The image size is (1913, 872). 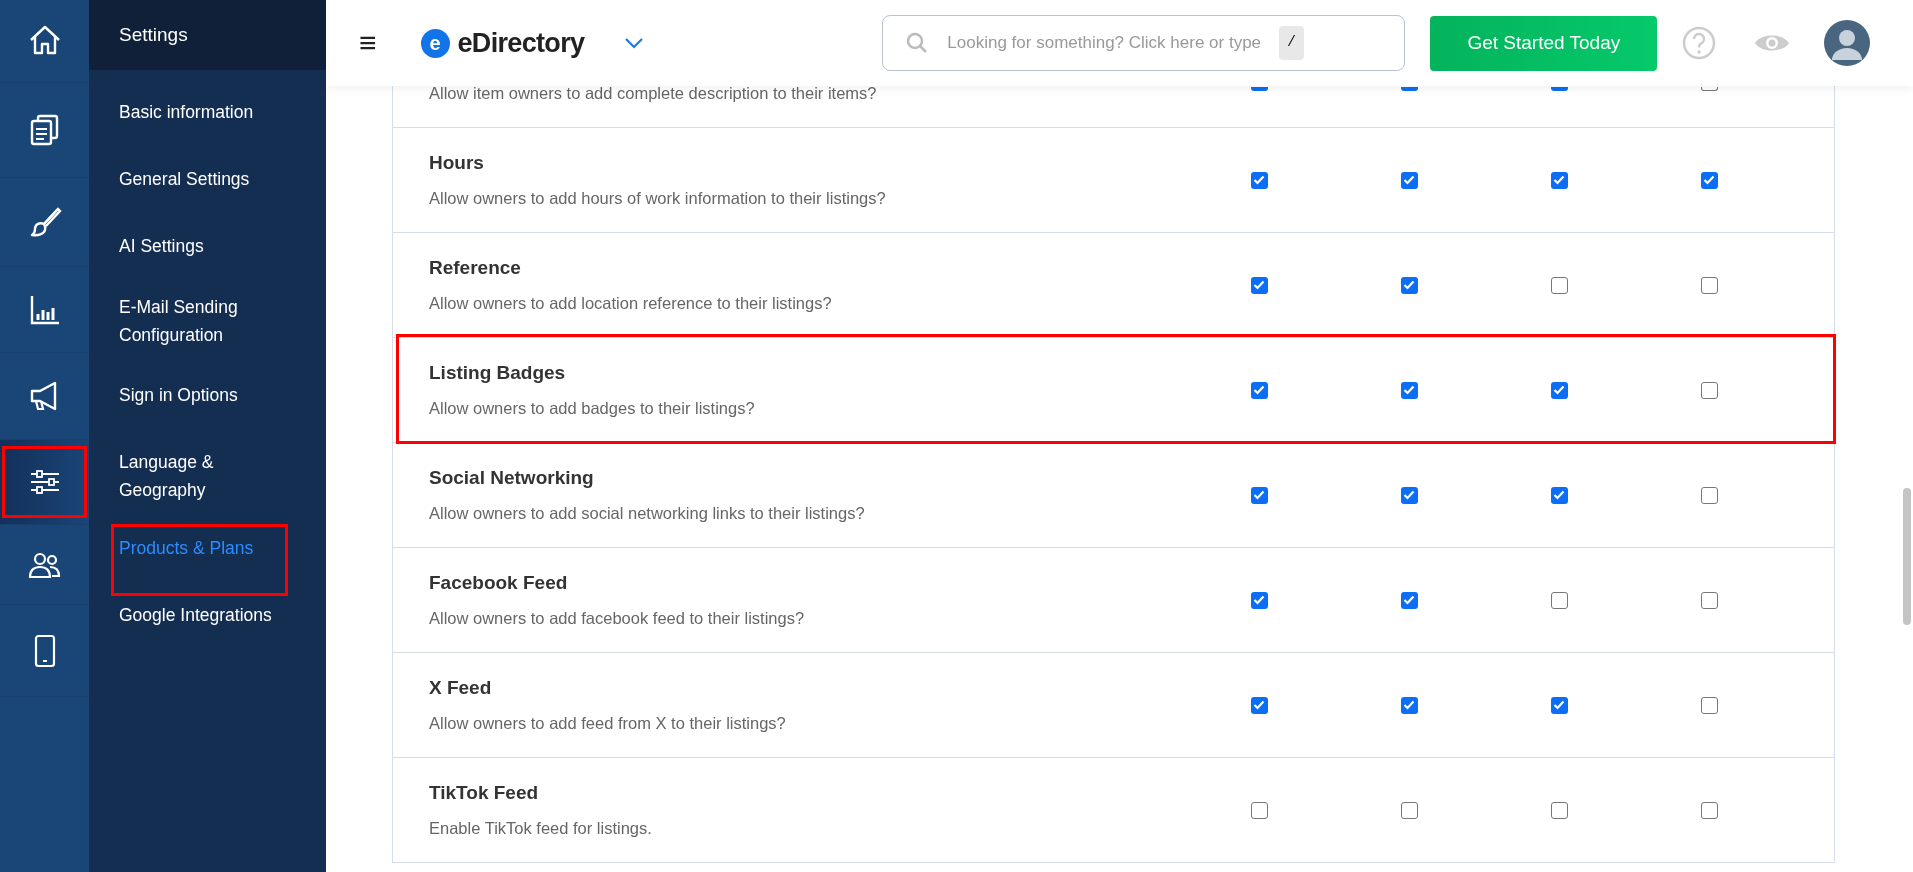 I want to click on feature-title: X Feed, so click(x=461, y=688).